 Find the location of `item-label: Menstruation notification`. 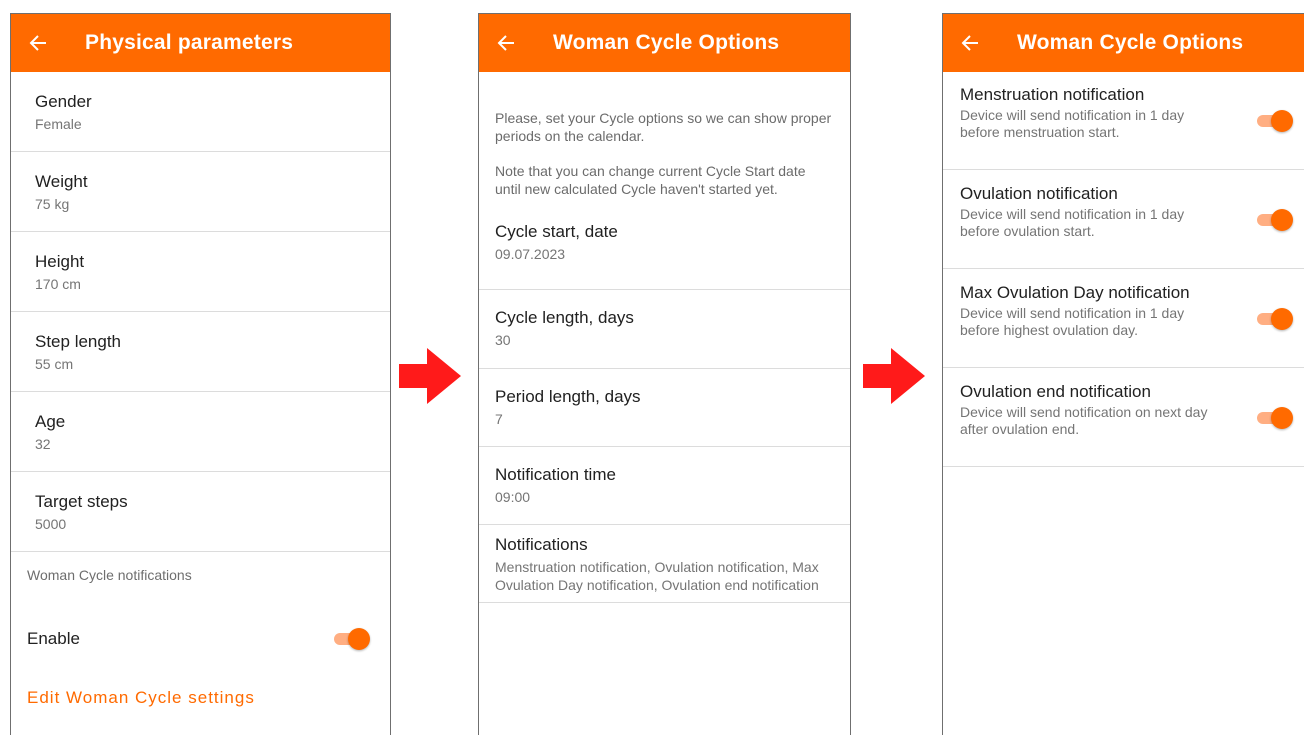

item-label: Menstruation notification is located at coordinates (1052, 94).